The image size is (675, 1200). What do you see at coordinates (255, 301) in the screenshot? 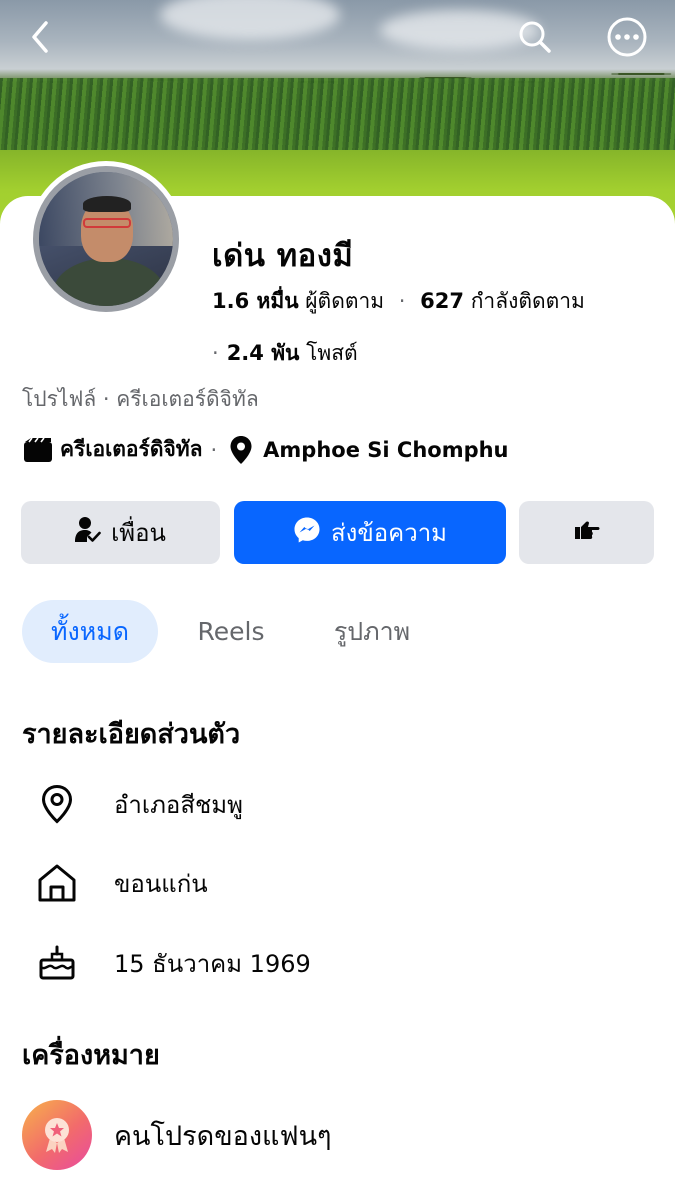
I see `followers-count: 1.6 หมื่น` at bounding box center [255, 301].